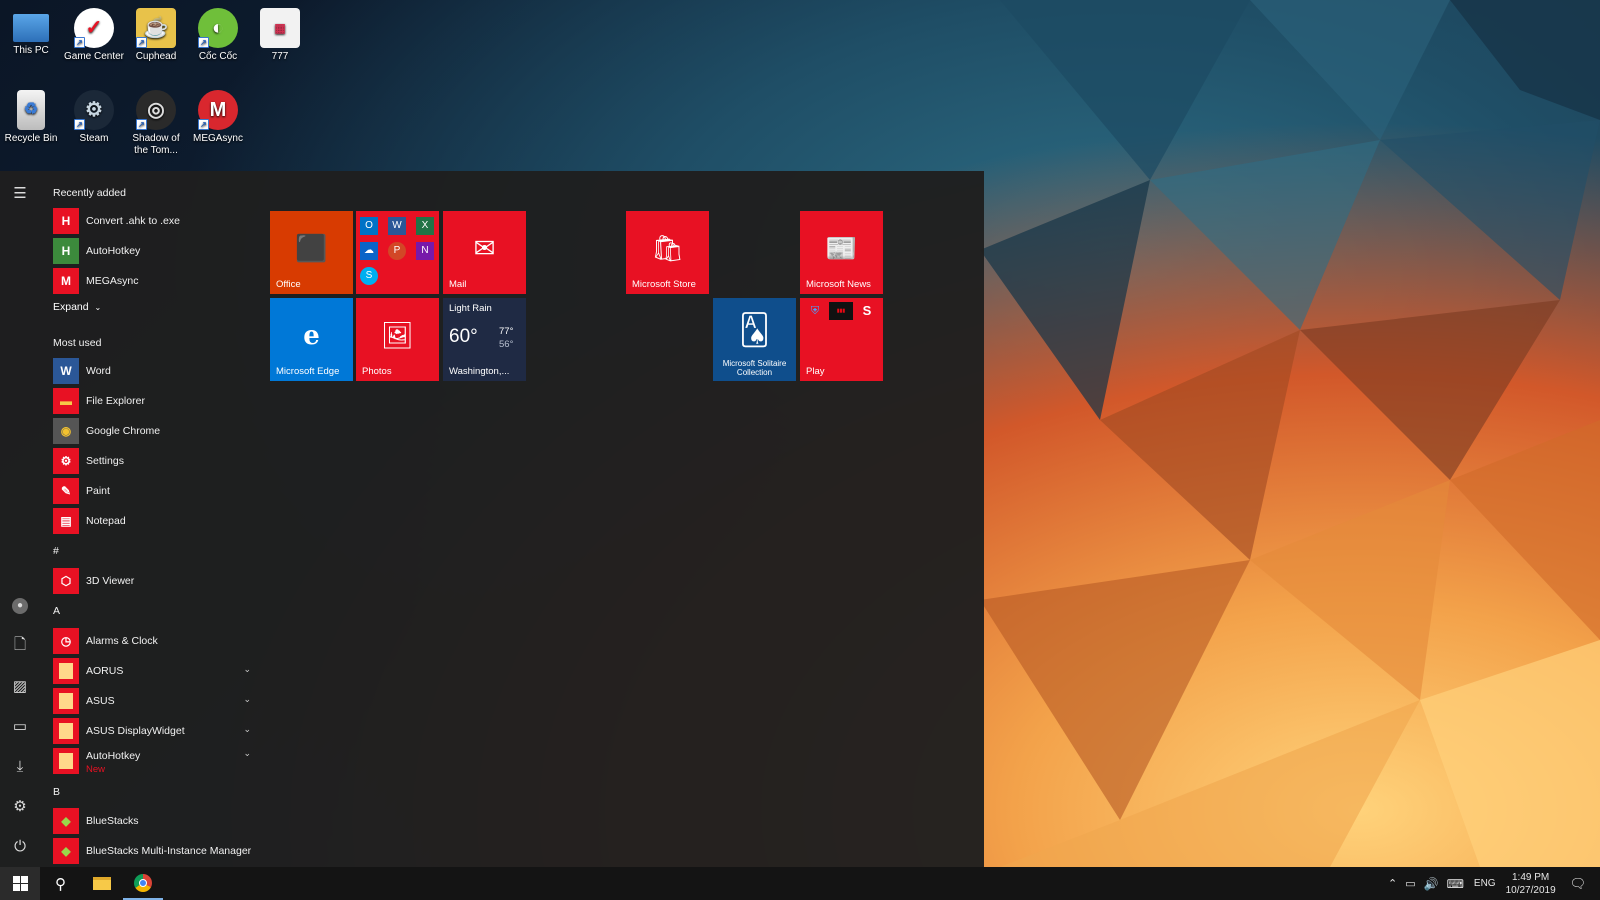 The image size is (1600, 900). Describe the element at coordinates (311, 248) in the screenshot. I see `office-icon: ⬛` at that location.